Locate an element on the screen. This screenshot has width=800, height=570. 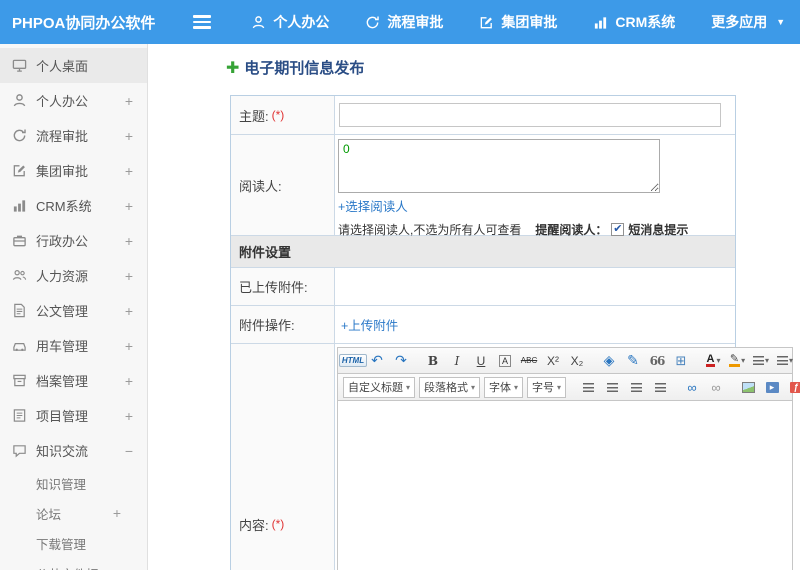
briefcase-icon is located at coordinates (19, 240).